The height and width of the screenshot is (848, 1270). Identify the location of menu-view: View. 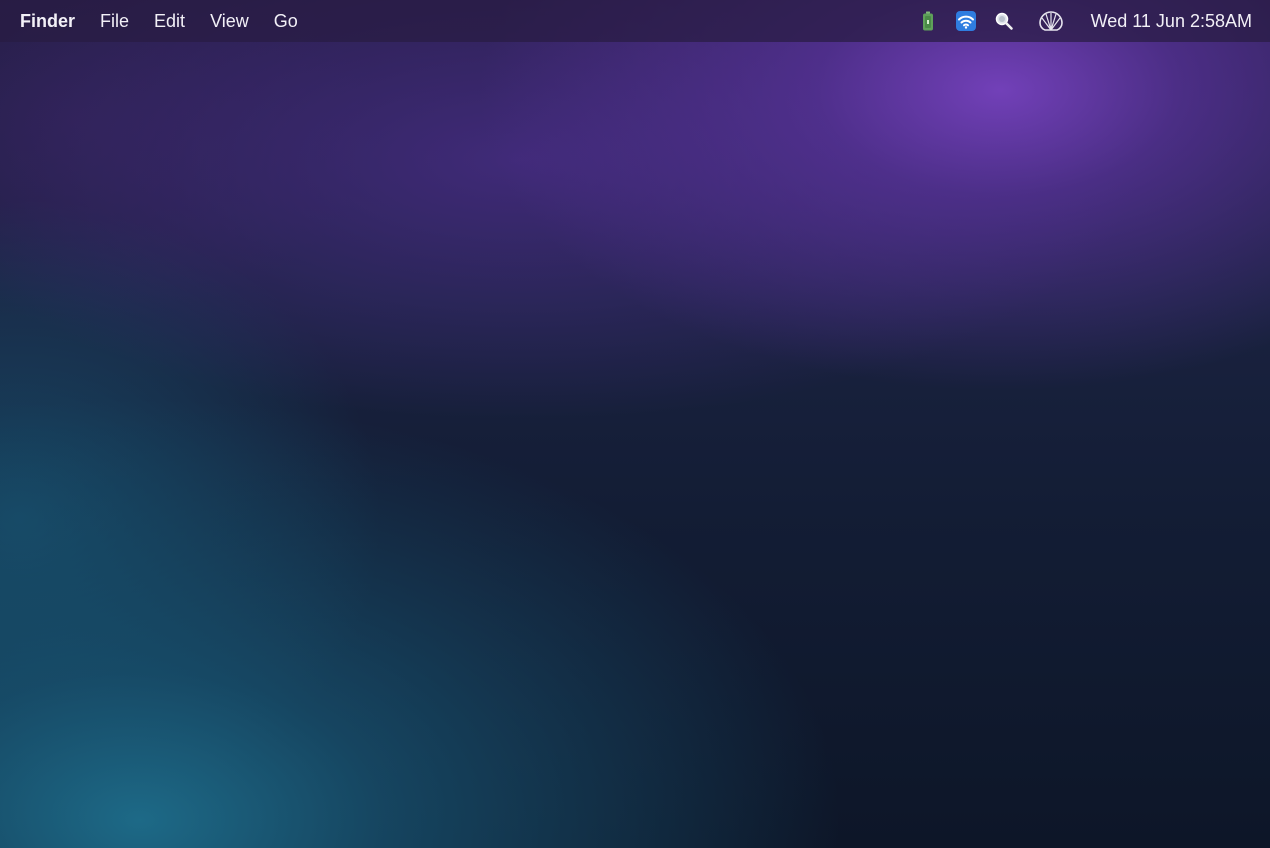
(229, 21).